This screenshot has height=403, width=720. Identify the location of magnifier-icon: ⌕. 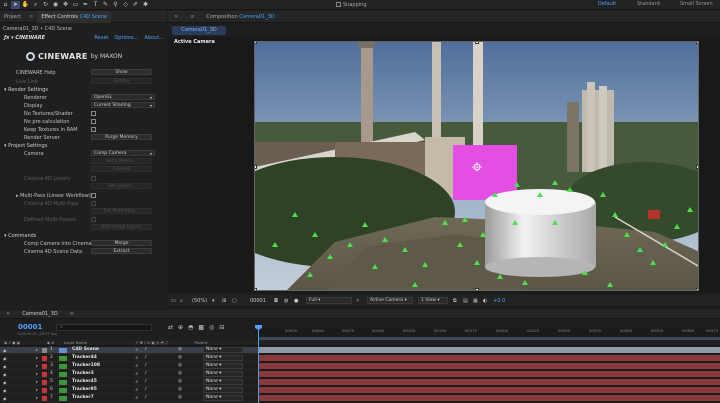
(181, 301).